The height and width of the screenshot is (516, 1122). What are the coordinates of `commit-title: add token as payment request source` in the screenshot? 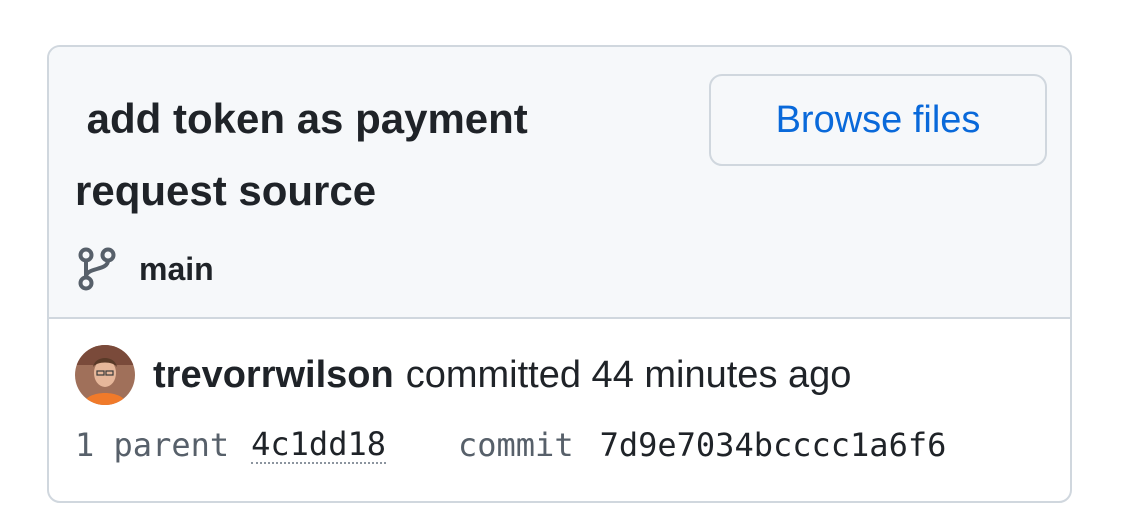 It's located at (307, 154).